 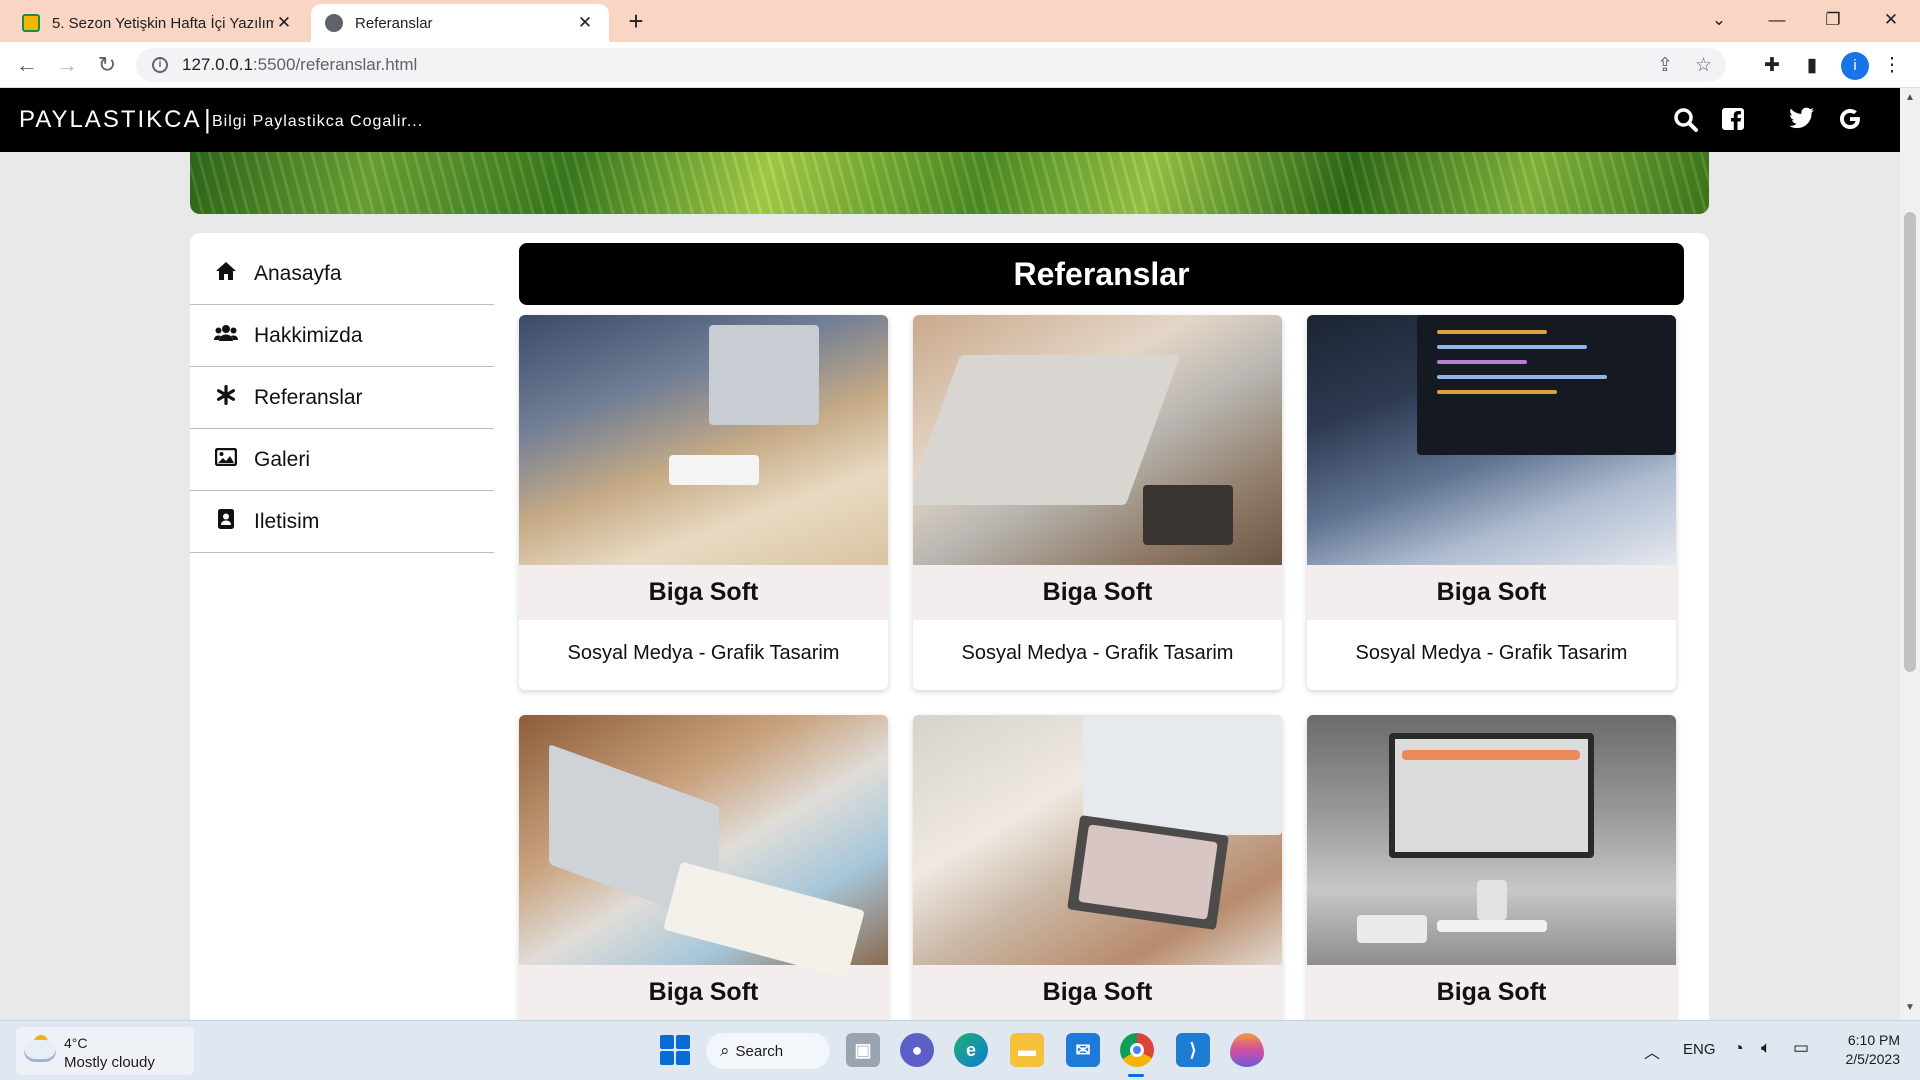 I want to click on reload-icon: ↻, so click(x=107, y=65).